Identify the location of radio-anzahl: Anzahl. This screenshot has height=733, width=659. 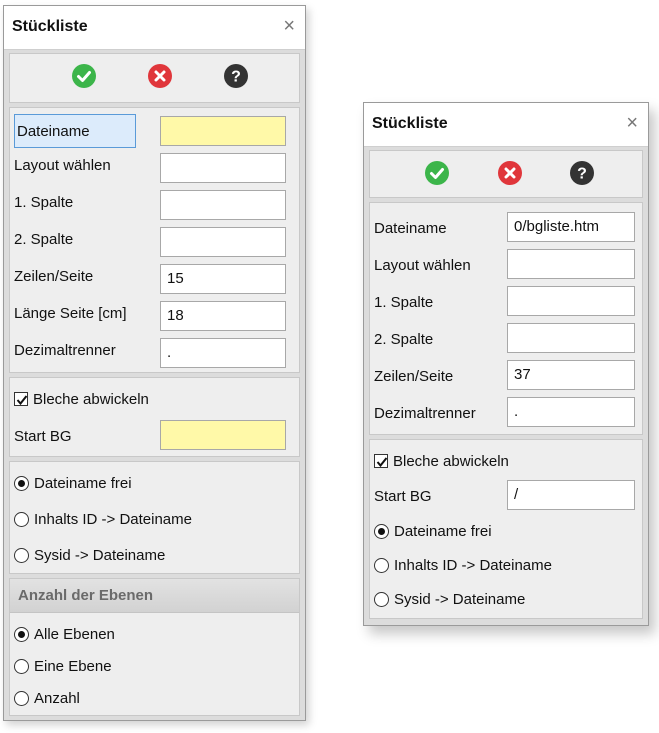
(47, 698).